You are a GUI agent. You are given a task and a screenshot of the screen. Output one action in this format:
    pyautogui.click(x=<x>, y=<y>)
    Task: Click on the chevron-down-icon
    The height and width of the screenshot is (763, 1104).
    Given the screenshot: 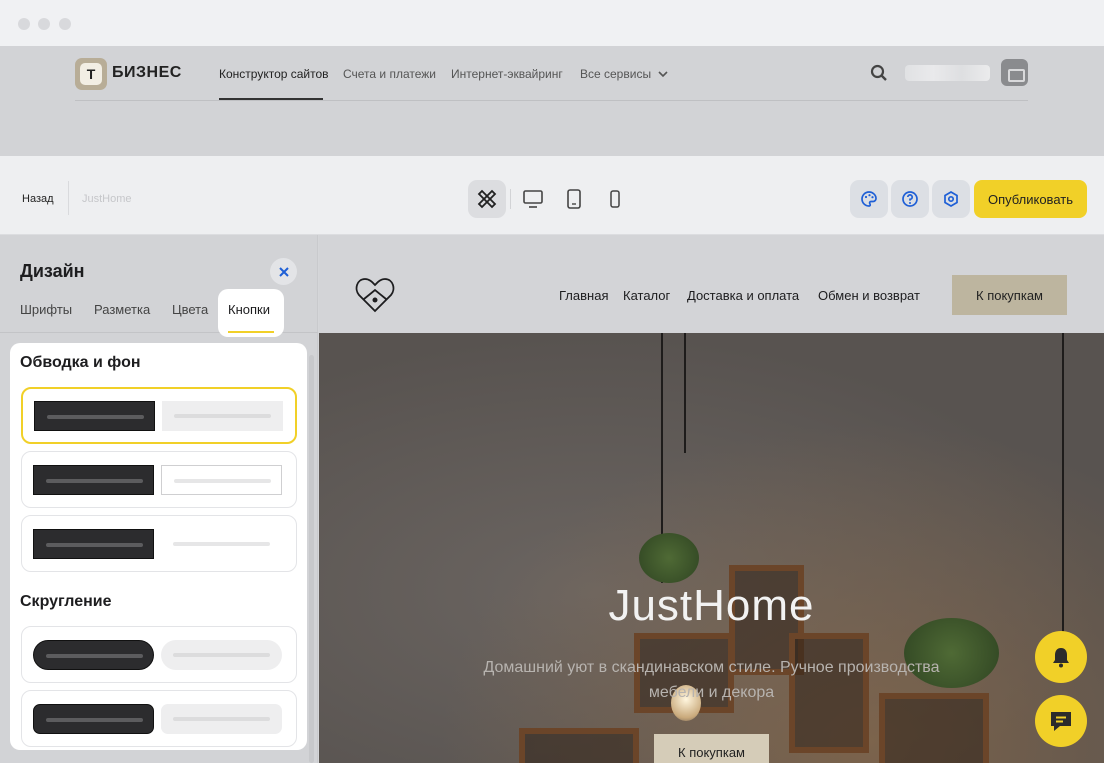 What is the action you would take?
    pyautogui.click(x=663, y=74)
    